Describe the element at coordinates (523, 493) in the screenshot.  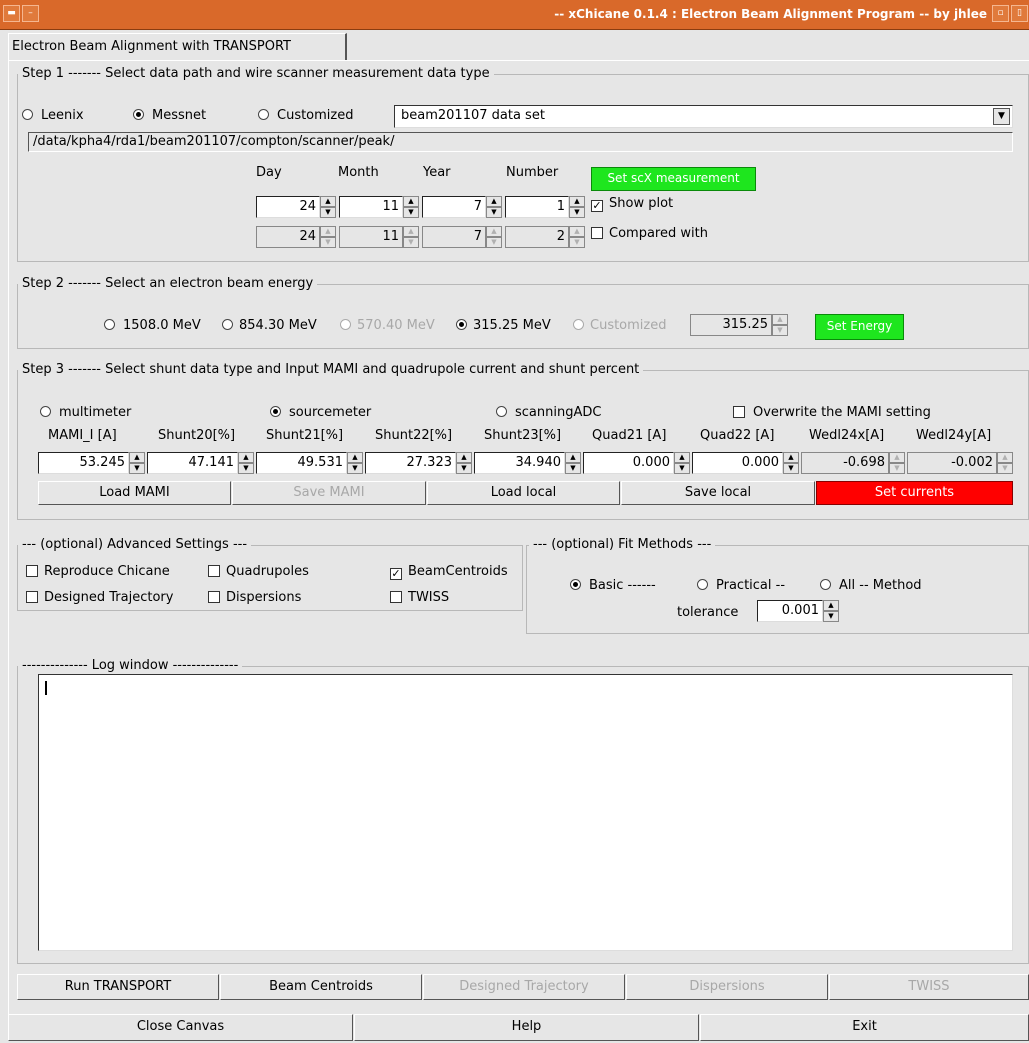
I see `load-local-button: Load local` at that location.